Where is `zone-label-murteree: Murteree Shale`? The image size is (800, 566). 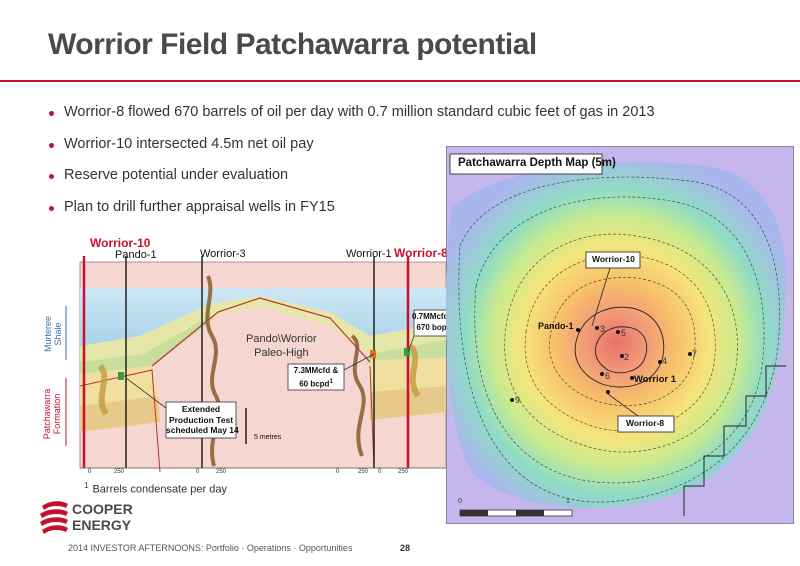
zone-label-murteree: Murteree Shale is located at coordinates (53, 334).